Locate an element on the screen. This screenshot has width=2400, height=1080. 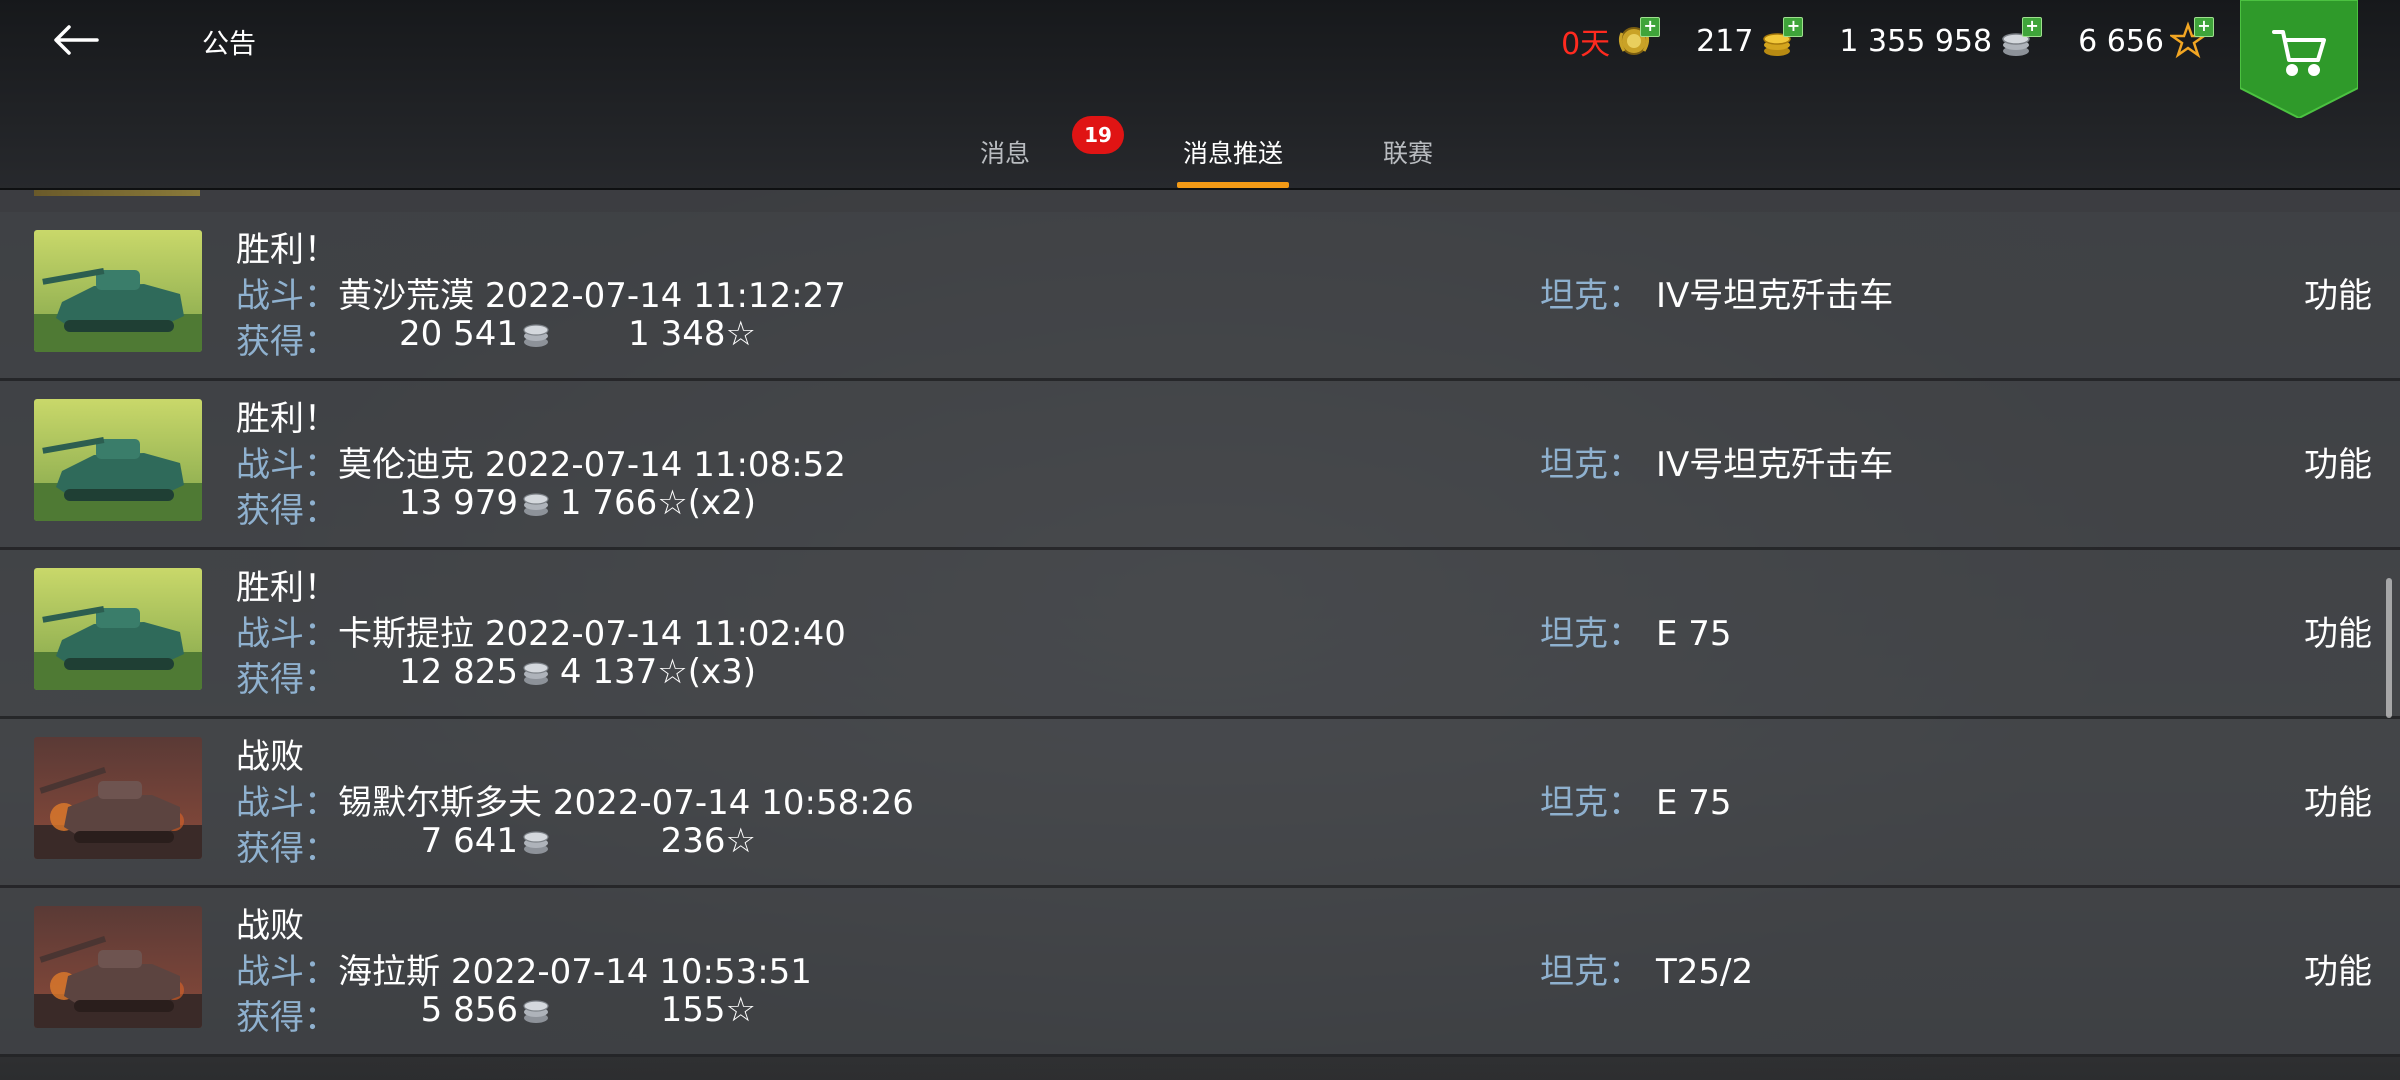
back-button is located at coordinates (76, 40).